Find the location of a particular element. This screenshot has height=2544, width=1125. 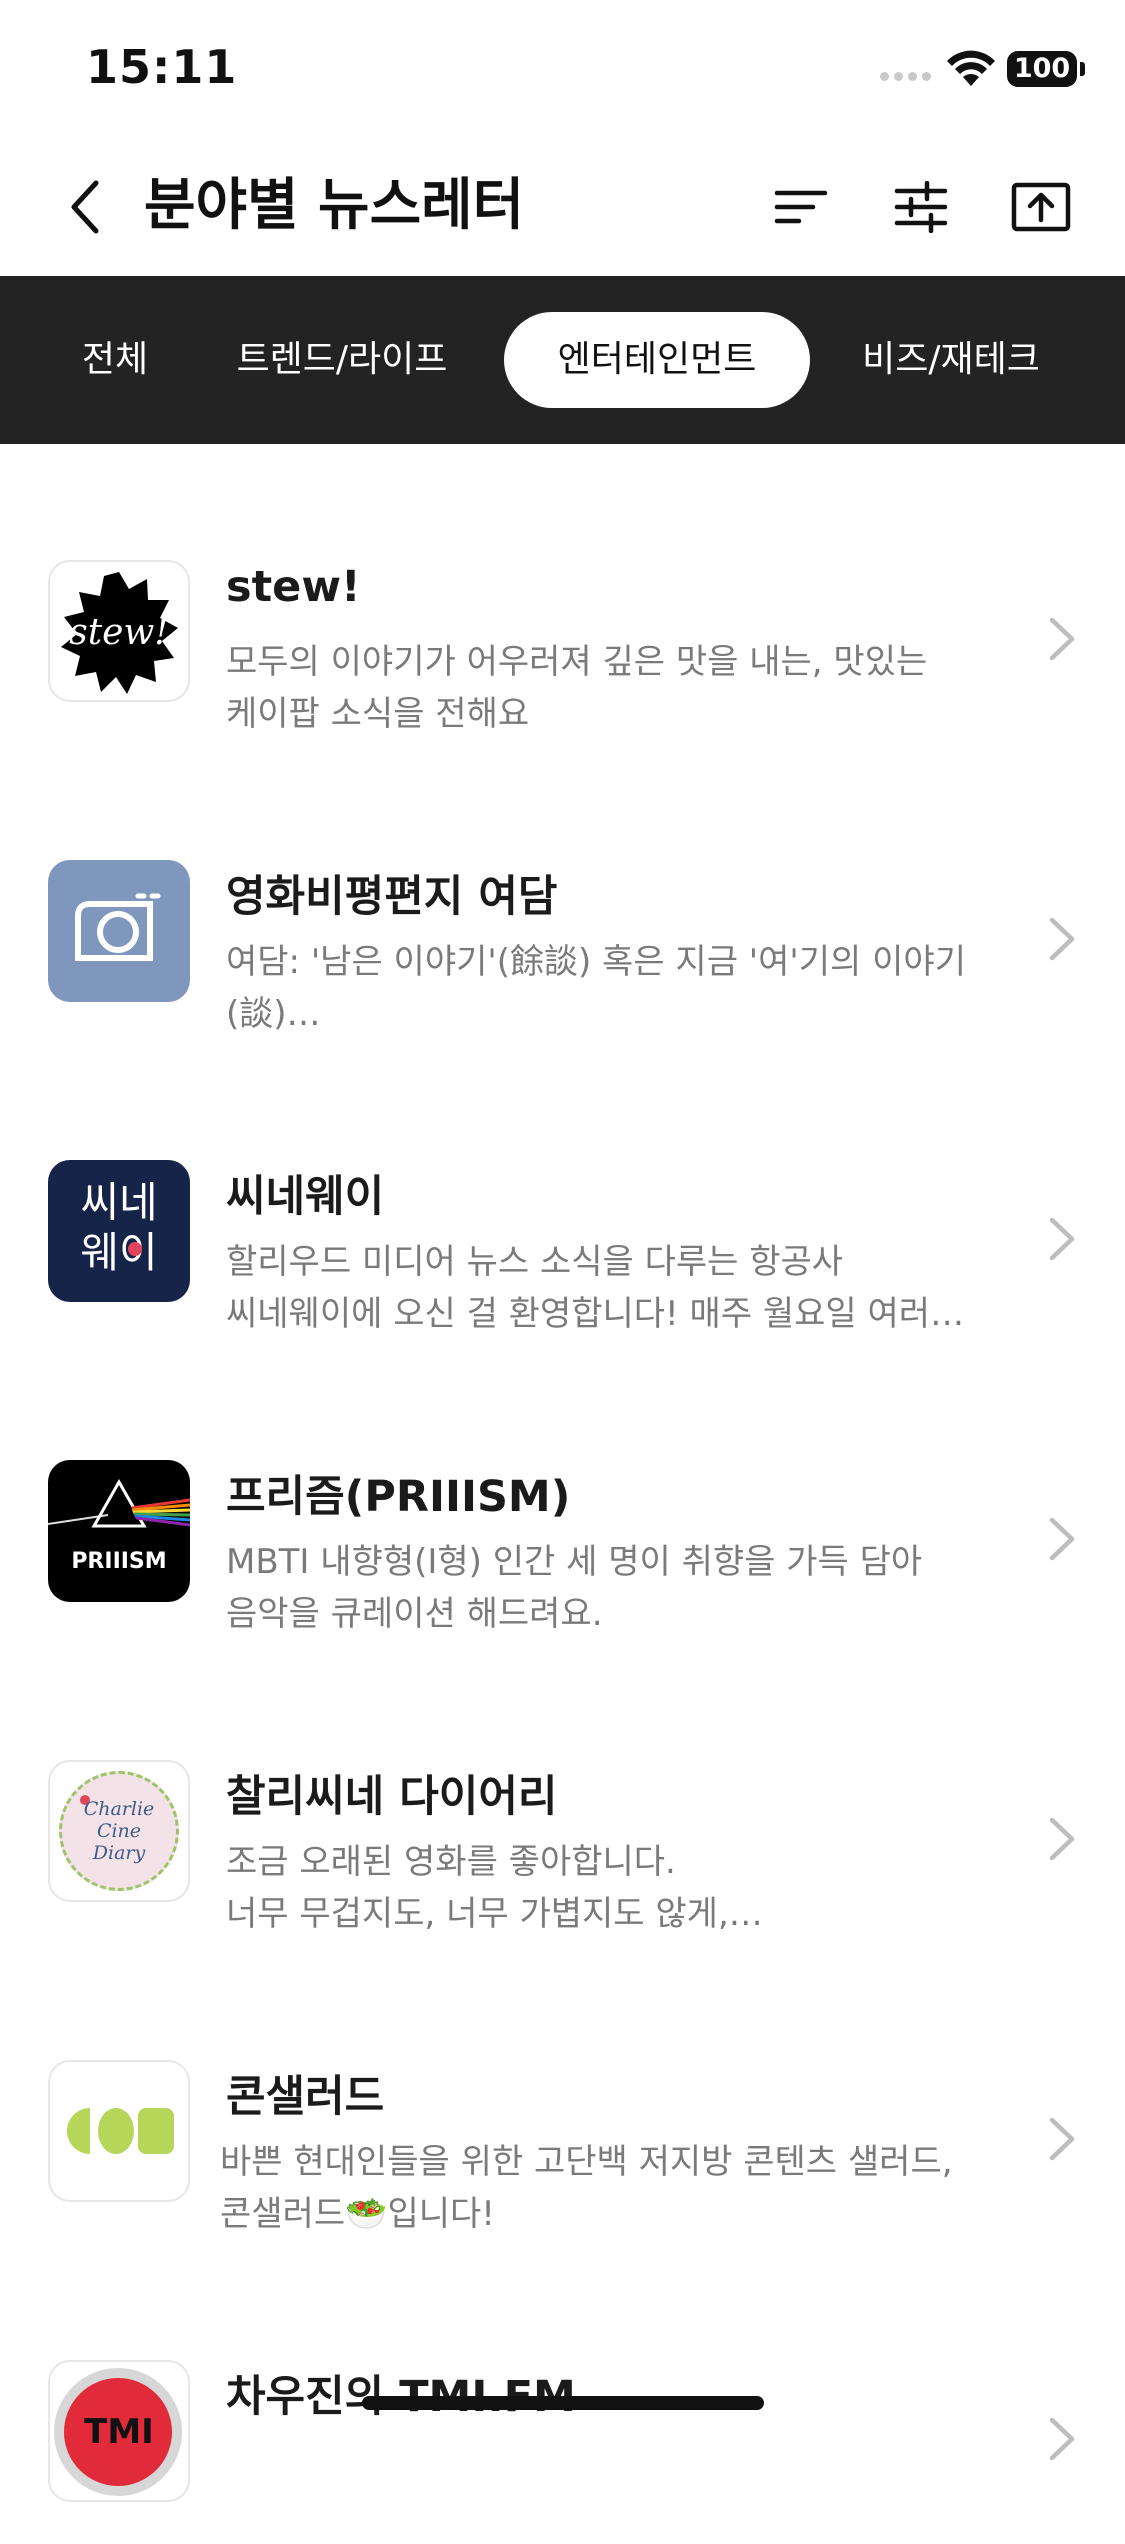

sort-lines-icon is located at coordinates (801, 207).